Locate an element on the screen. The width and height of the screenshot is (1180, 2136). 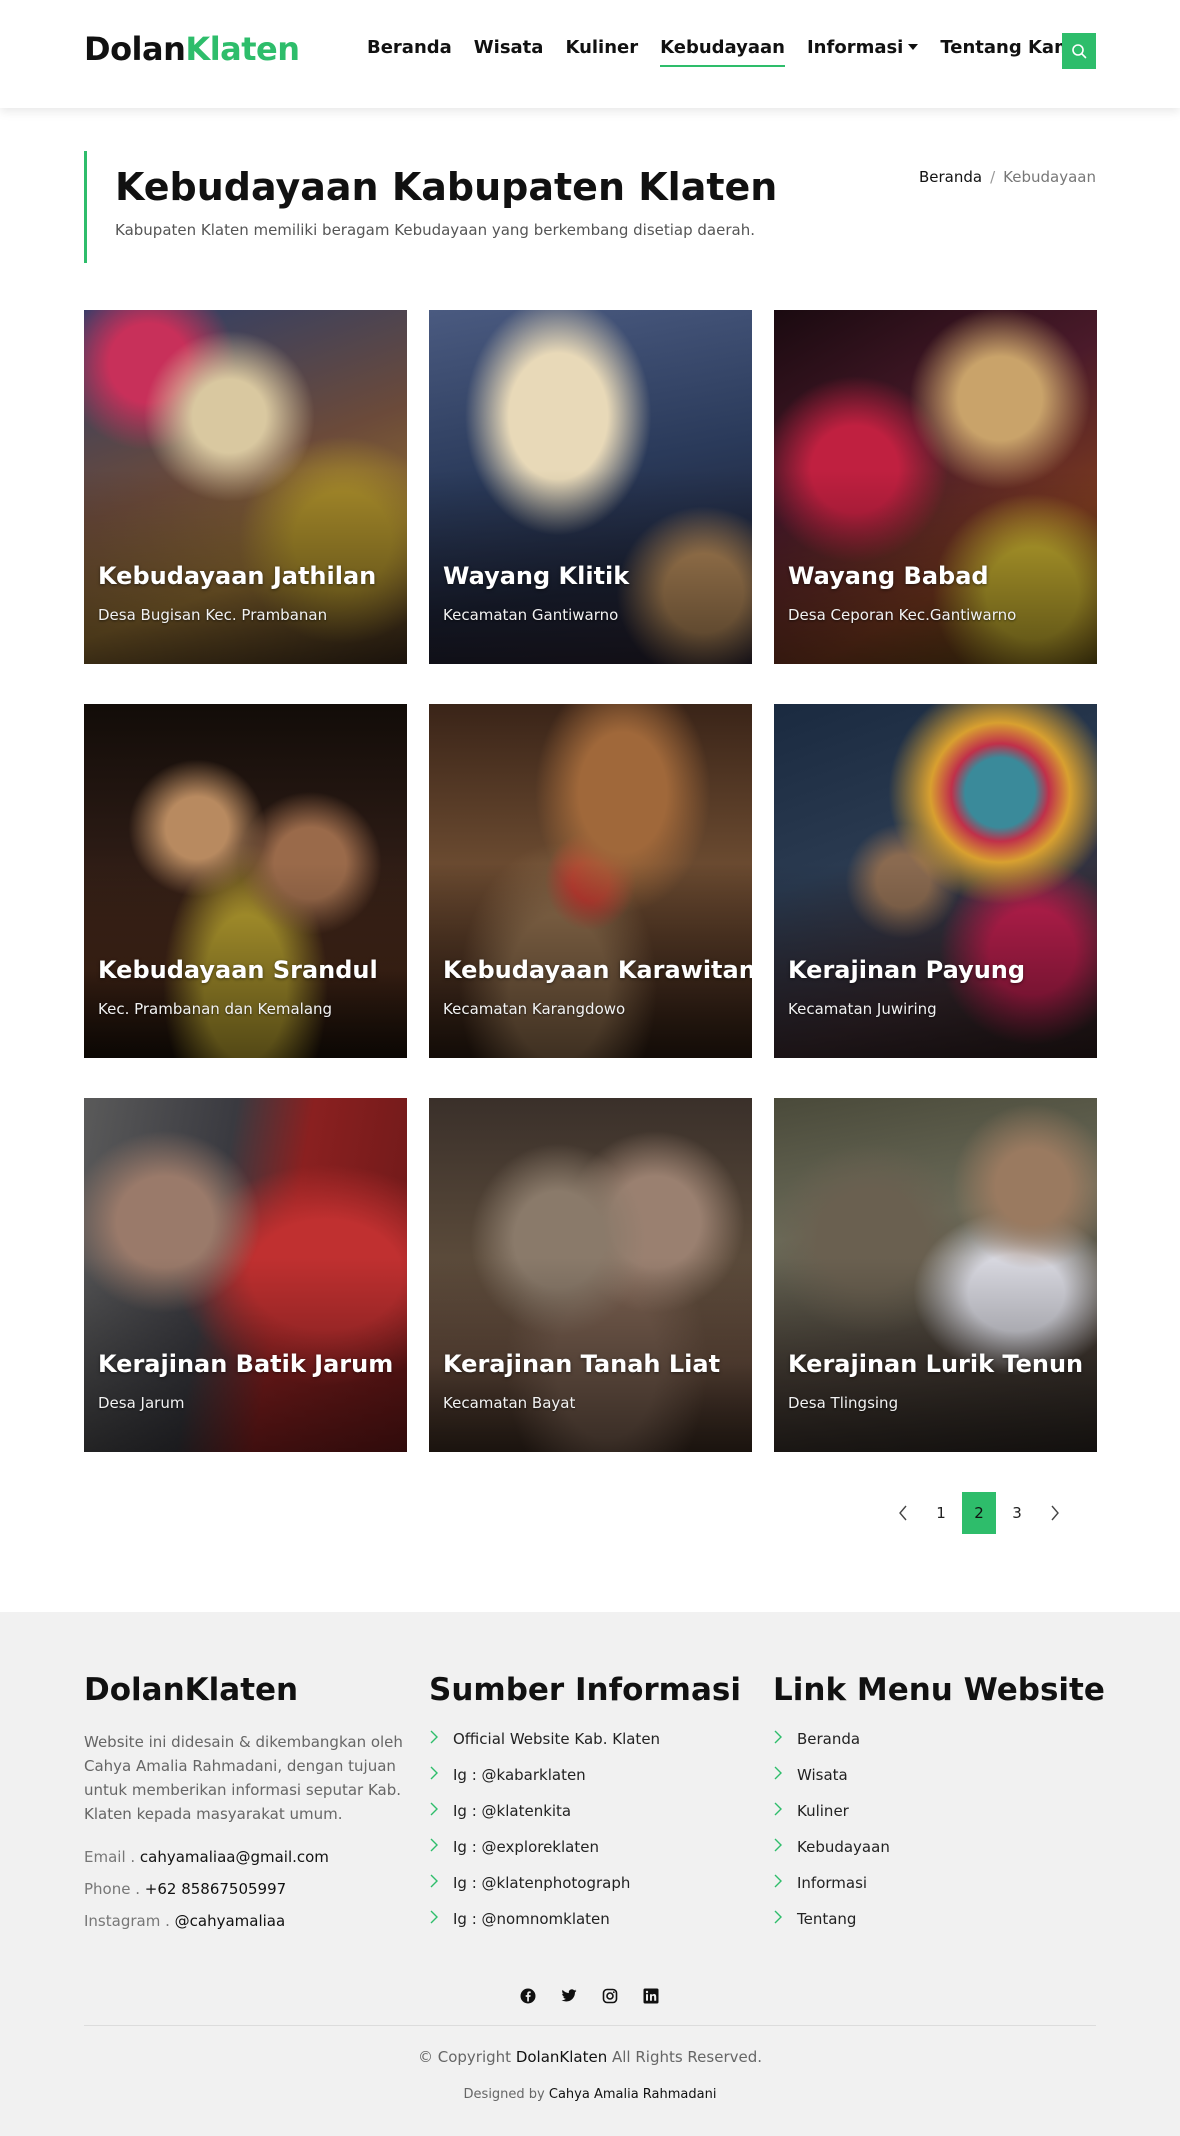
footer-source-label: Ig : @nomnomklaten is located at coordinates (531, 1919).